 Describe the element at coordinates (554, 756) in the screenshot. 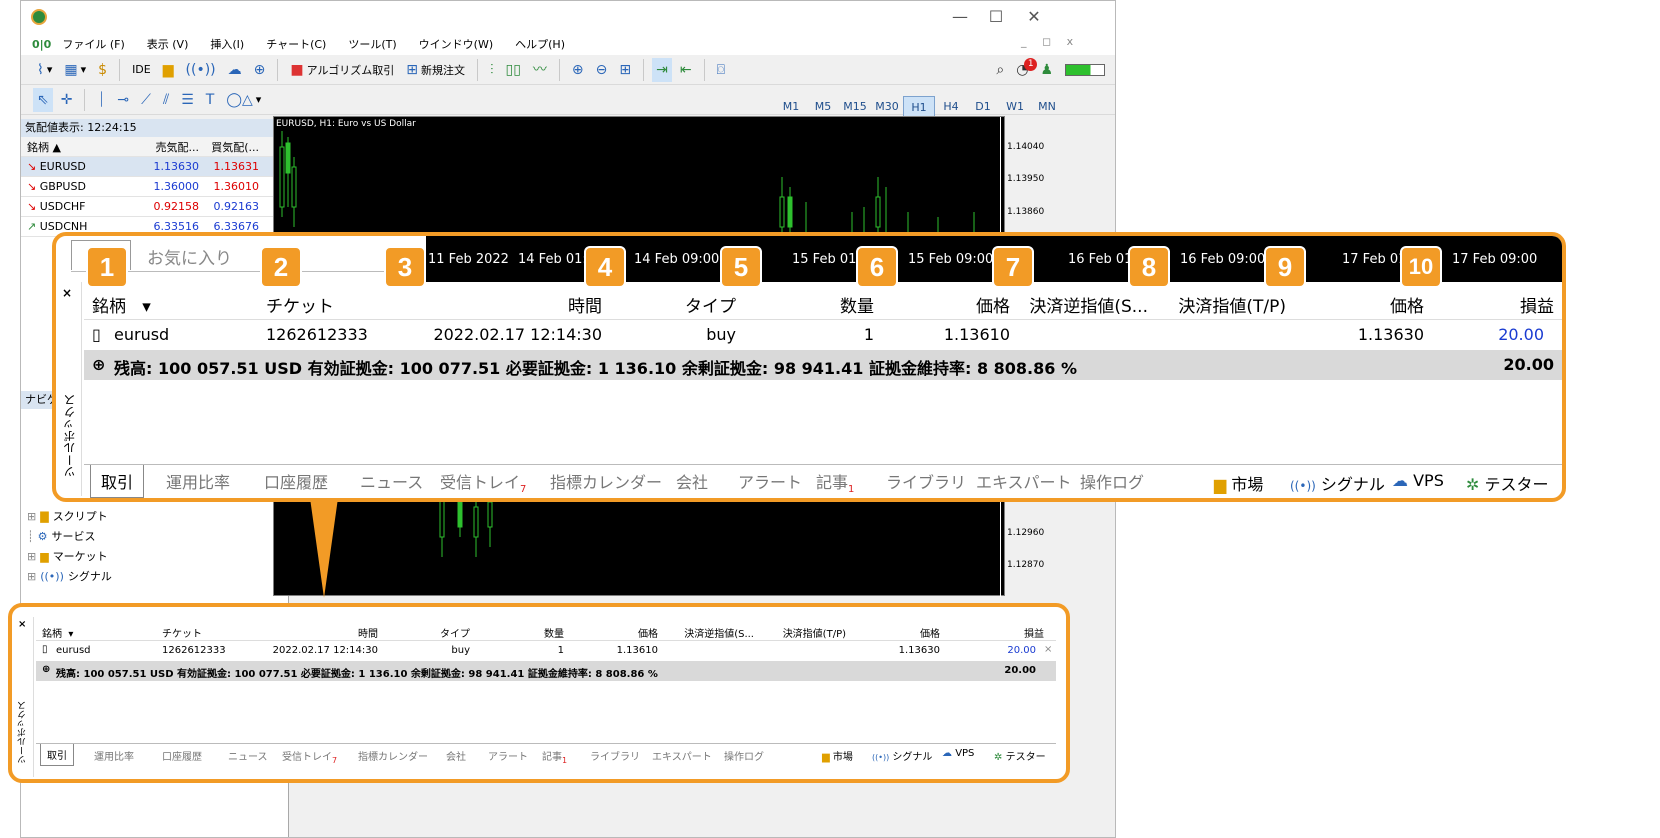

I see `tab-articles: 記事1` at that location.